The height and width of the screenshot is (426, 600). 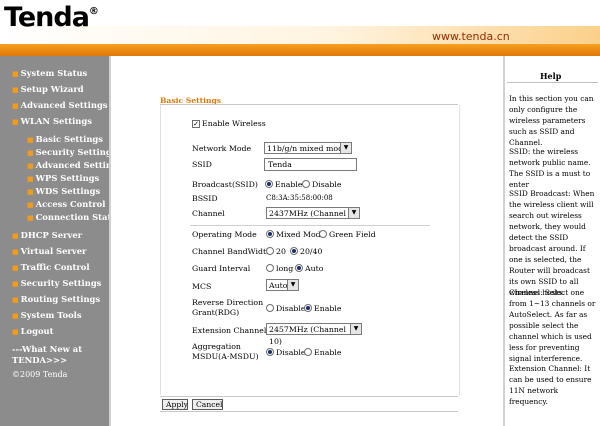 What do you see at coordinates (309, 411) in the screenshot?
I see `footer-divider-bottom` at bounding box center [309, 411].